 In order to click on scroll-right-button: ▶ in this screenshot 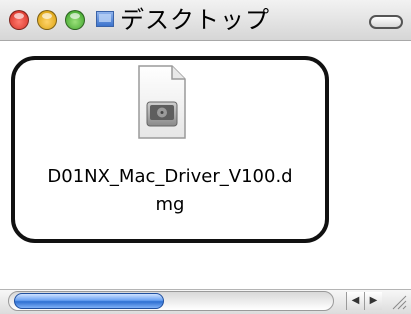, I will do `click(373, 301)`.